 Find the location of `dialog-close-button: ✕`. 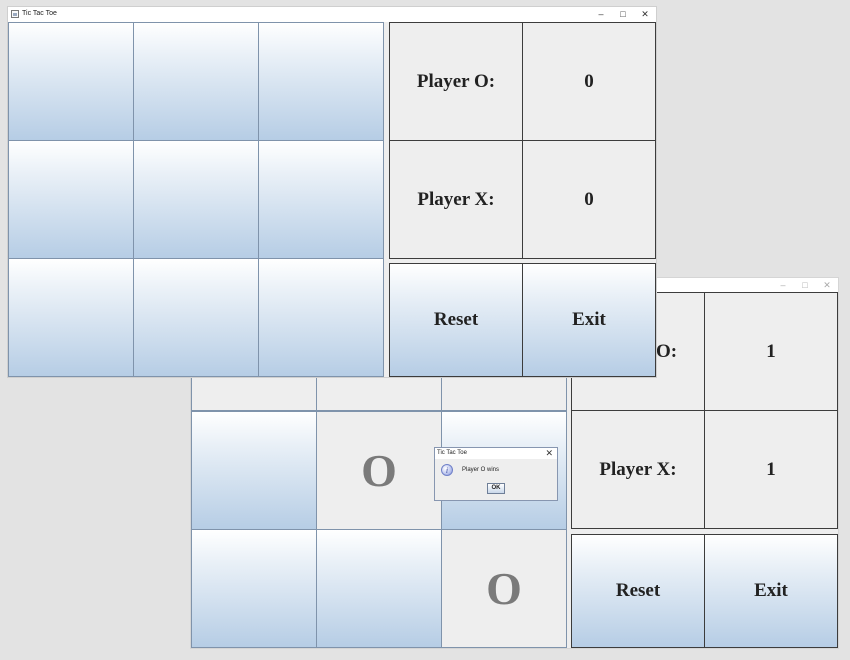

dialog-close-button: ✕ is located at coordinates (549, 453).